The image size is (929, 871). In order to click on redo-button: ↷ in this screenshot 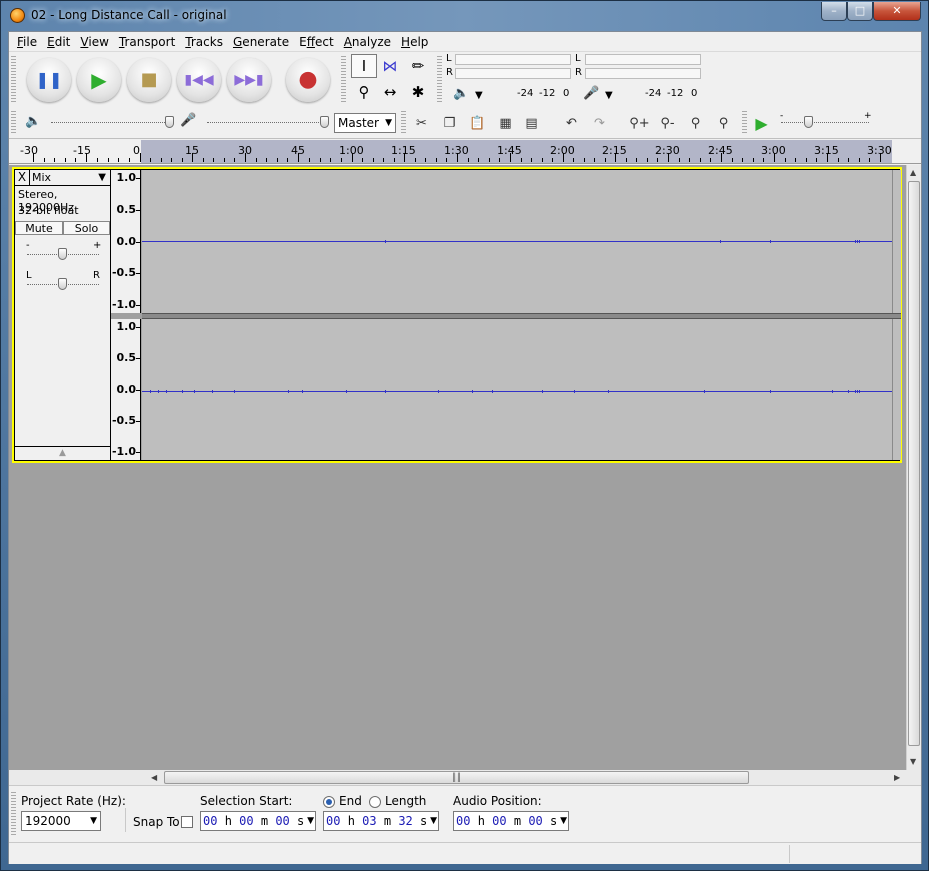, I will do `click(599, 123)`.